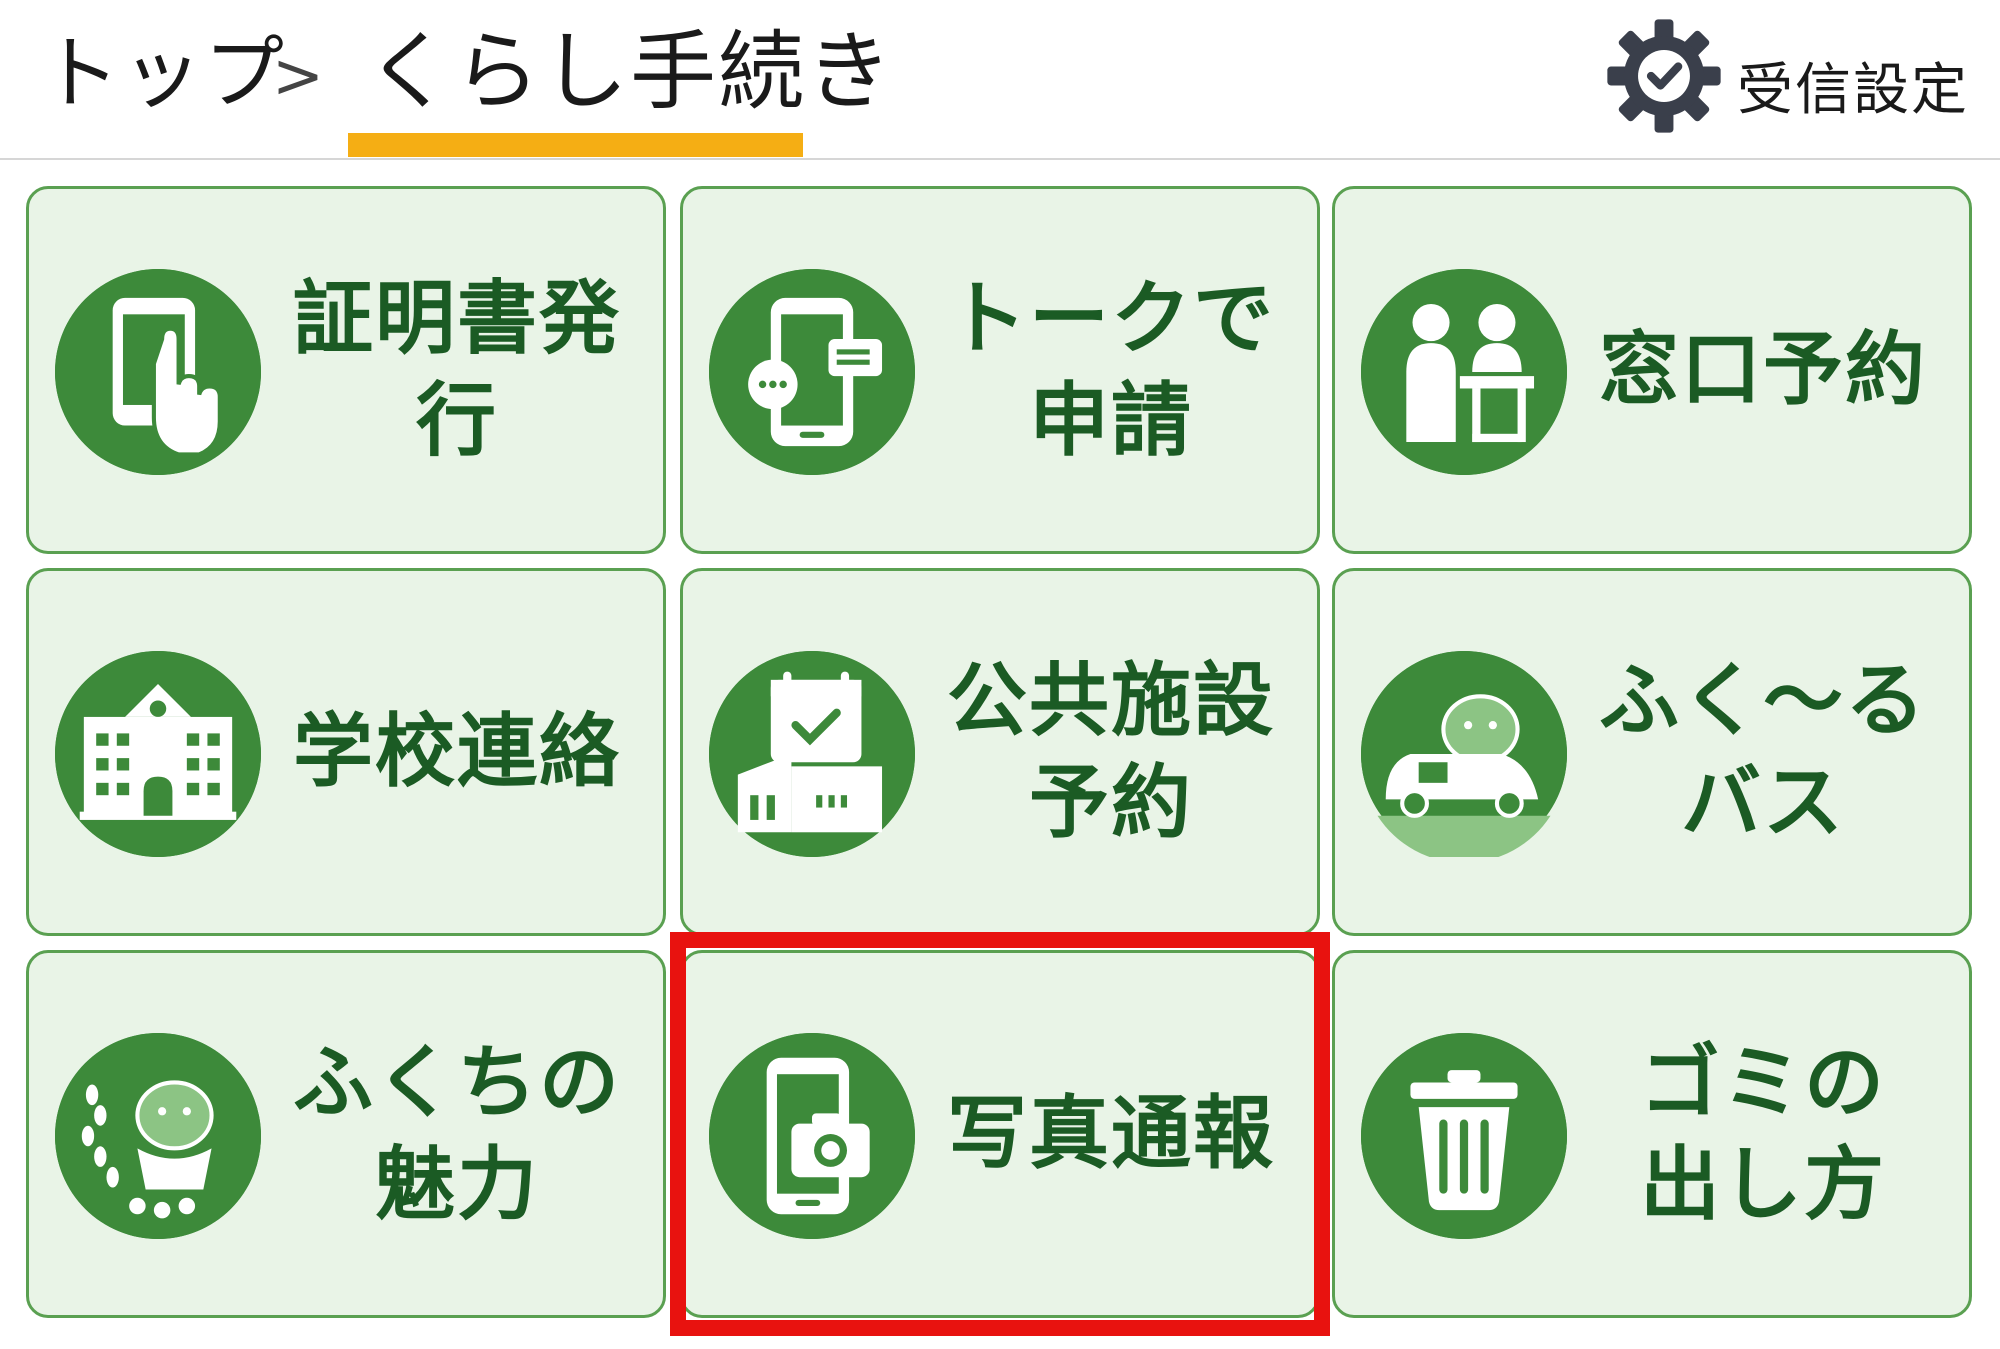 Image resolution: width=2000 pixels, height=1349 pixels. I want to click on tile-talk-application: トークで 申請, so click(1000, 370).